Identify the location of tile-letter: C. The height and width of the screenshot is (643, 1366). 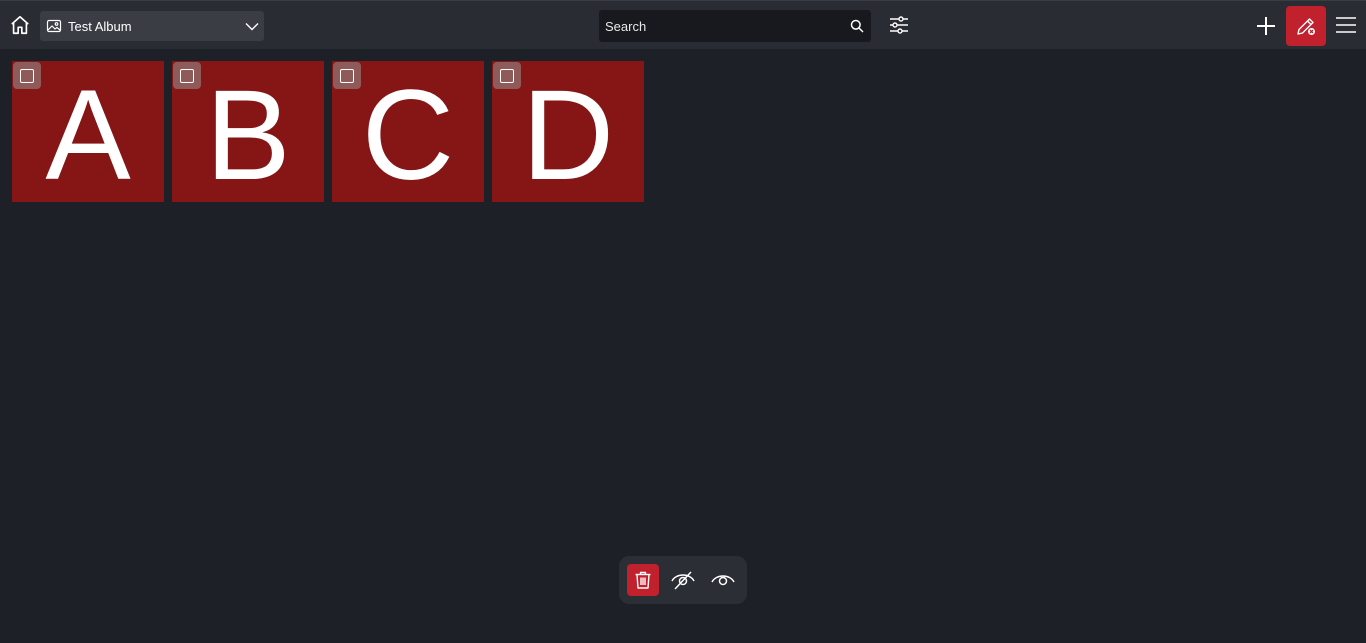
(408, 132).